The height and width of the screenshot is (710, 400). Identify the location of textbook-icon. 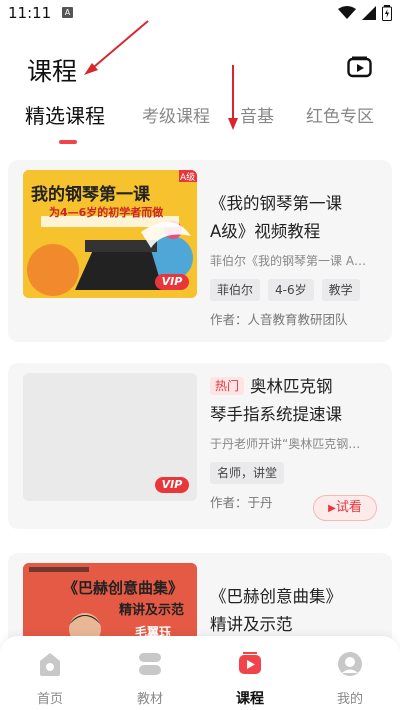
(150, 664).